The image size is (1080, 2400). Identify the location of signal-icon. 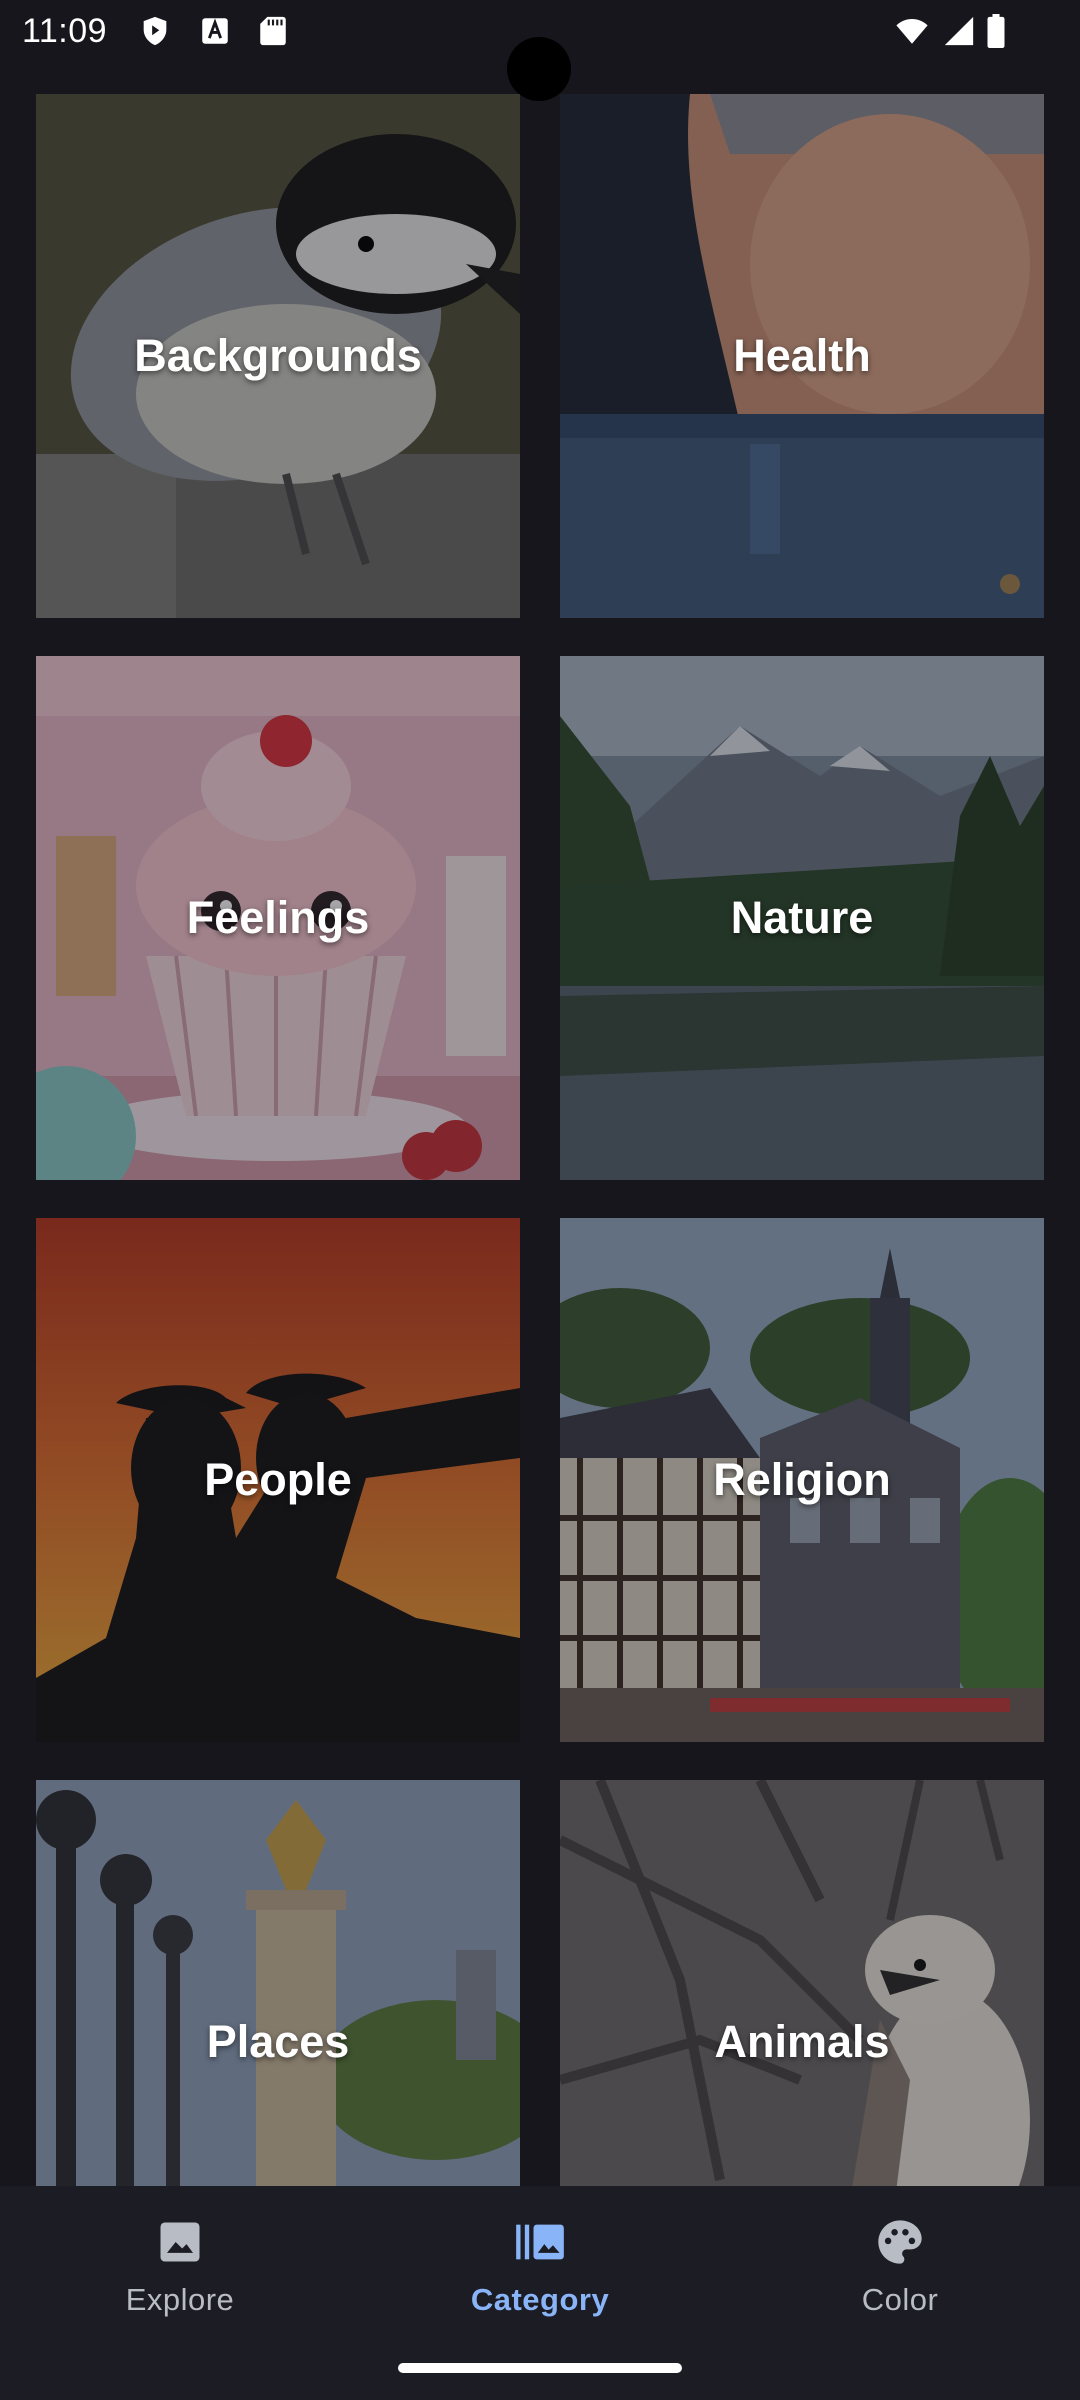
(959, 31).